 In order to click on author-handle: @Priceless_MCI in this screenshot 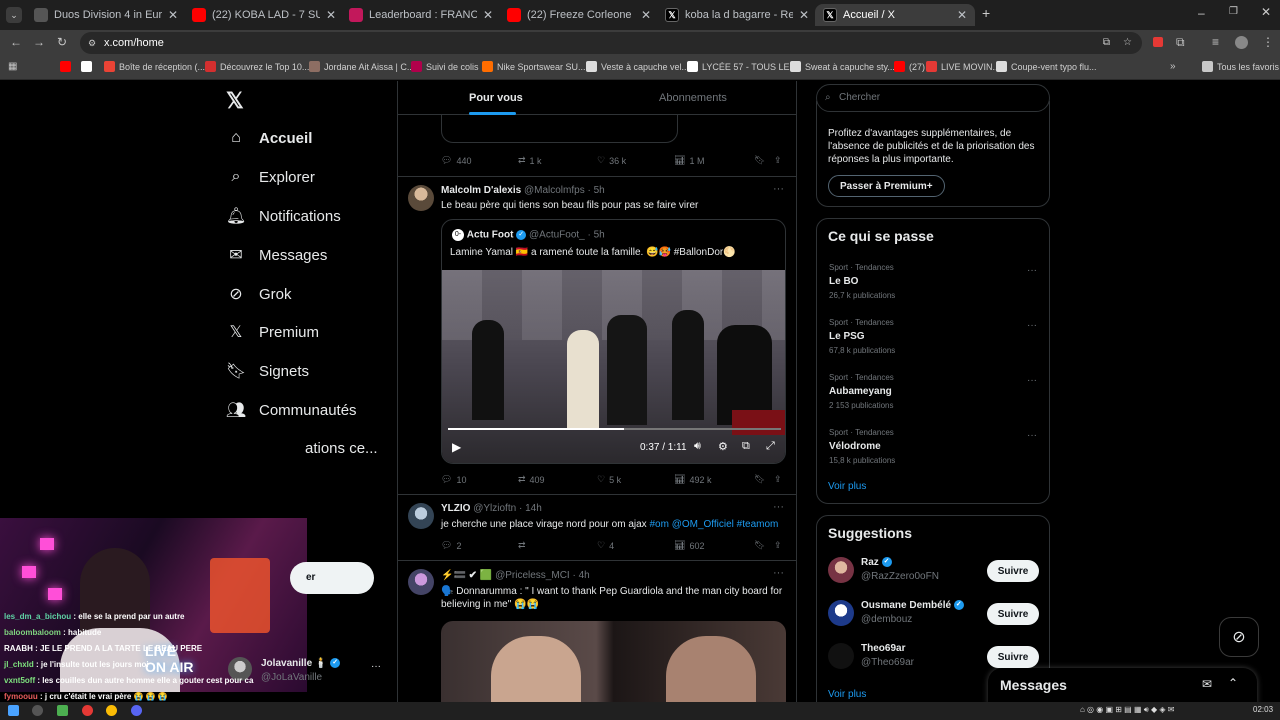, I will do `click(532, 575)`.